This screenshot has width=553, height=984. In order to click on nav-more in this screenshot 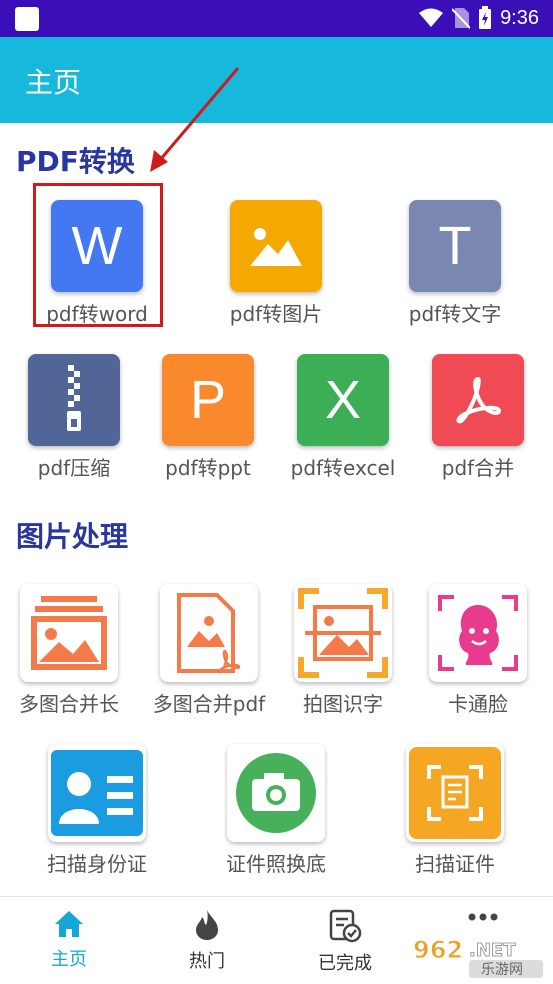, I will do `click(483, 919)`.